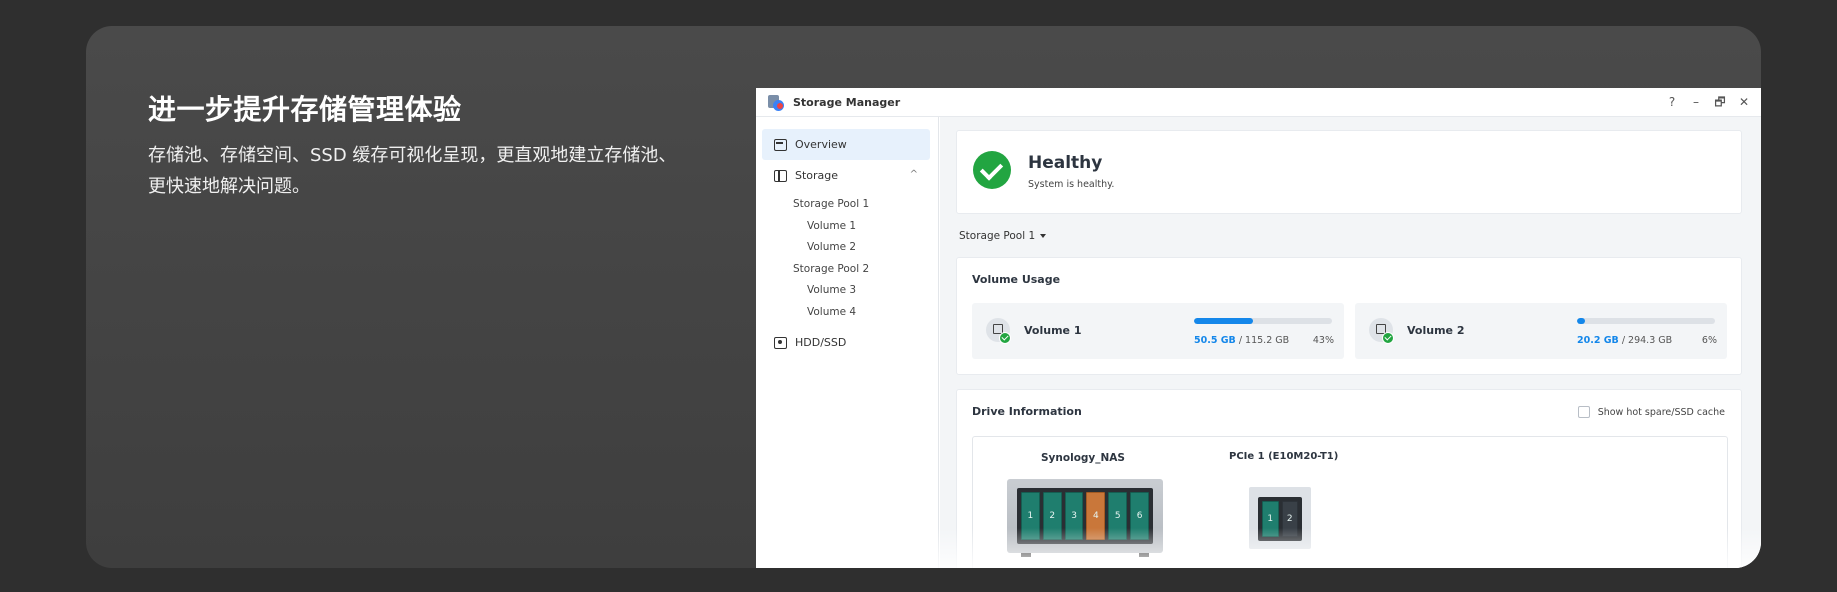  What do you see at coordinates (817, 175) in the screenshot?
I see `sidebar-item-label: Storage` at bounding box center [817, 175].